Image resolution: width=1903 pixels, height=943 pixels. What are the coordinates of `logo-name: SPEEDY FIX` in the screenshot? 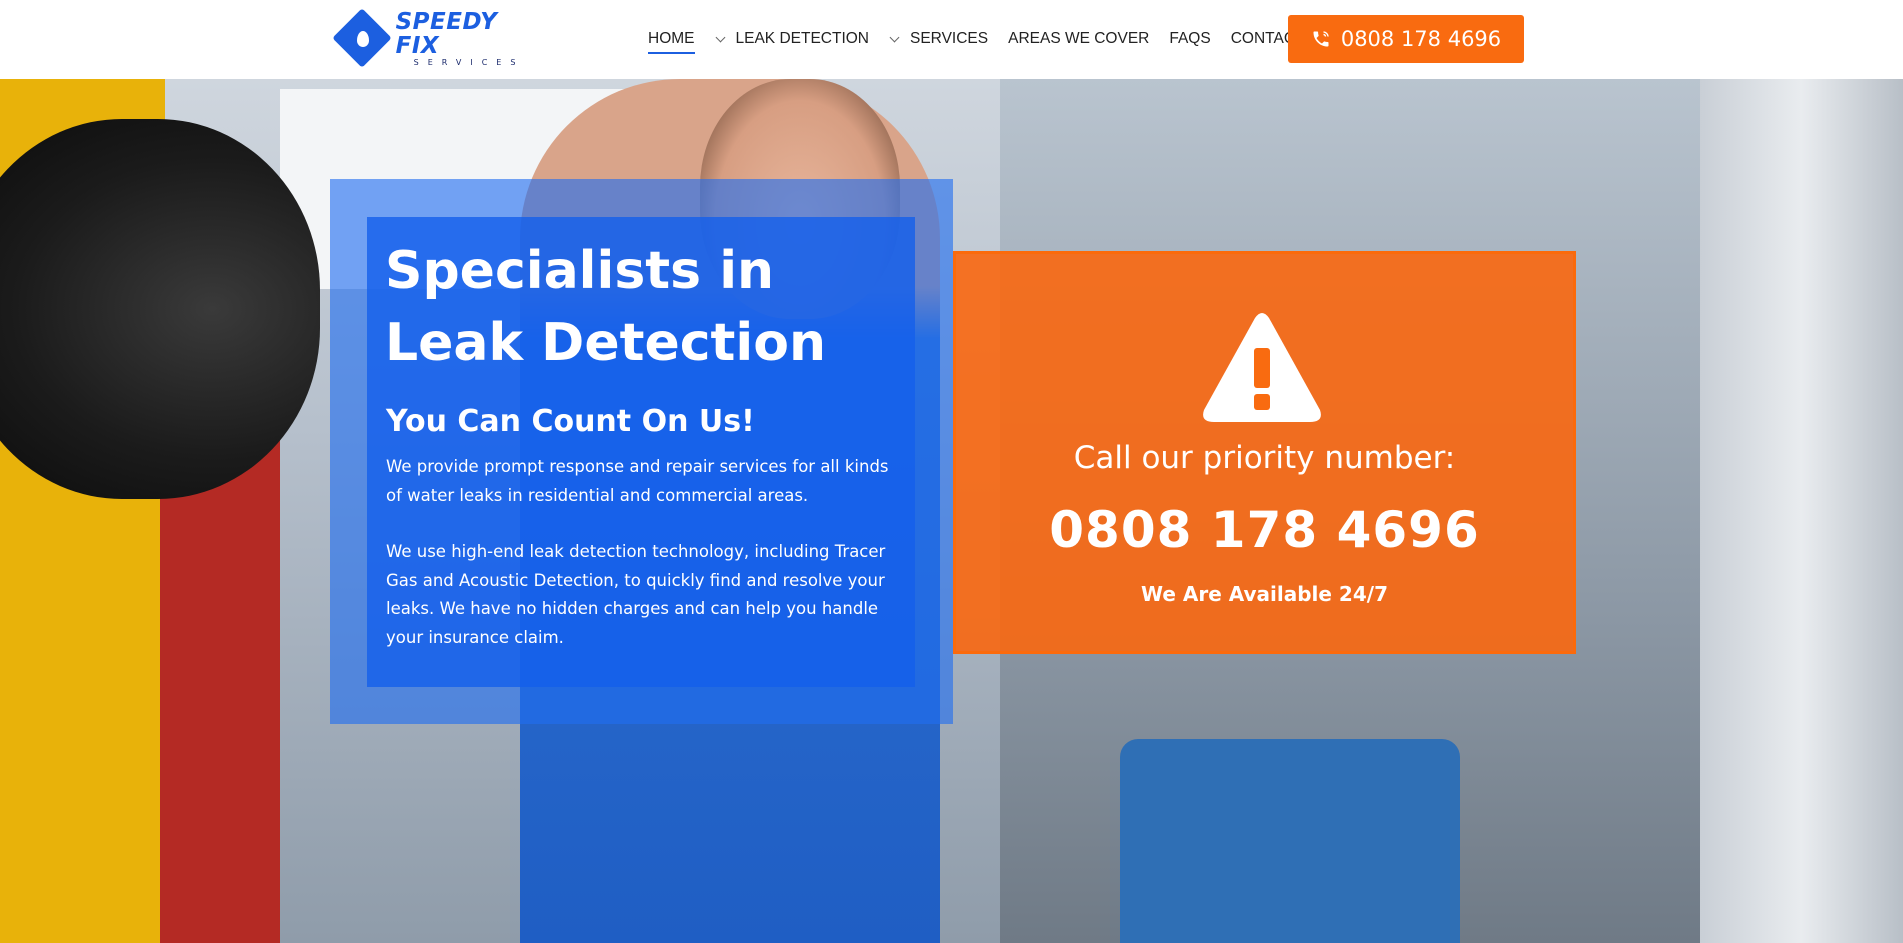 It's located at (446, 34).